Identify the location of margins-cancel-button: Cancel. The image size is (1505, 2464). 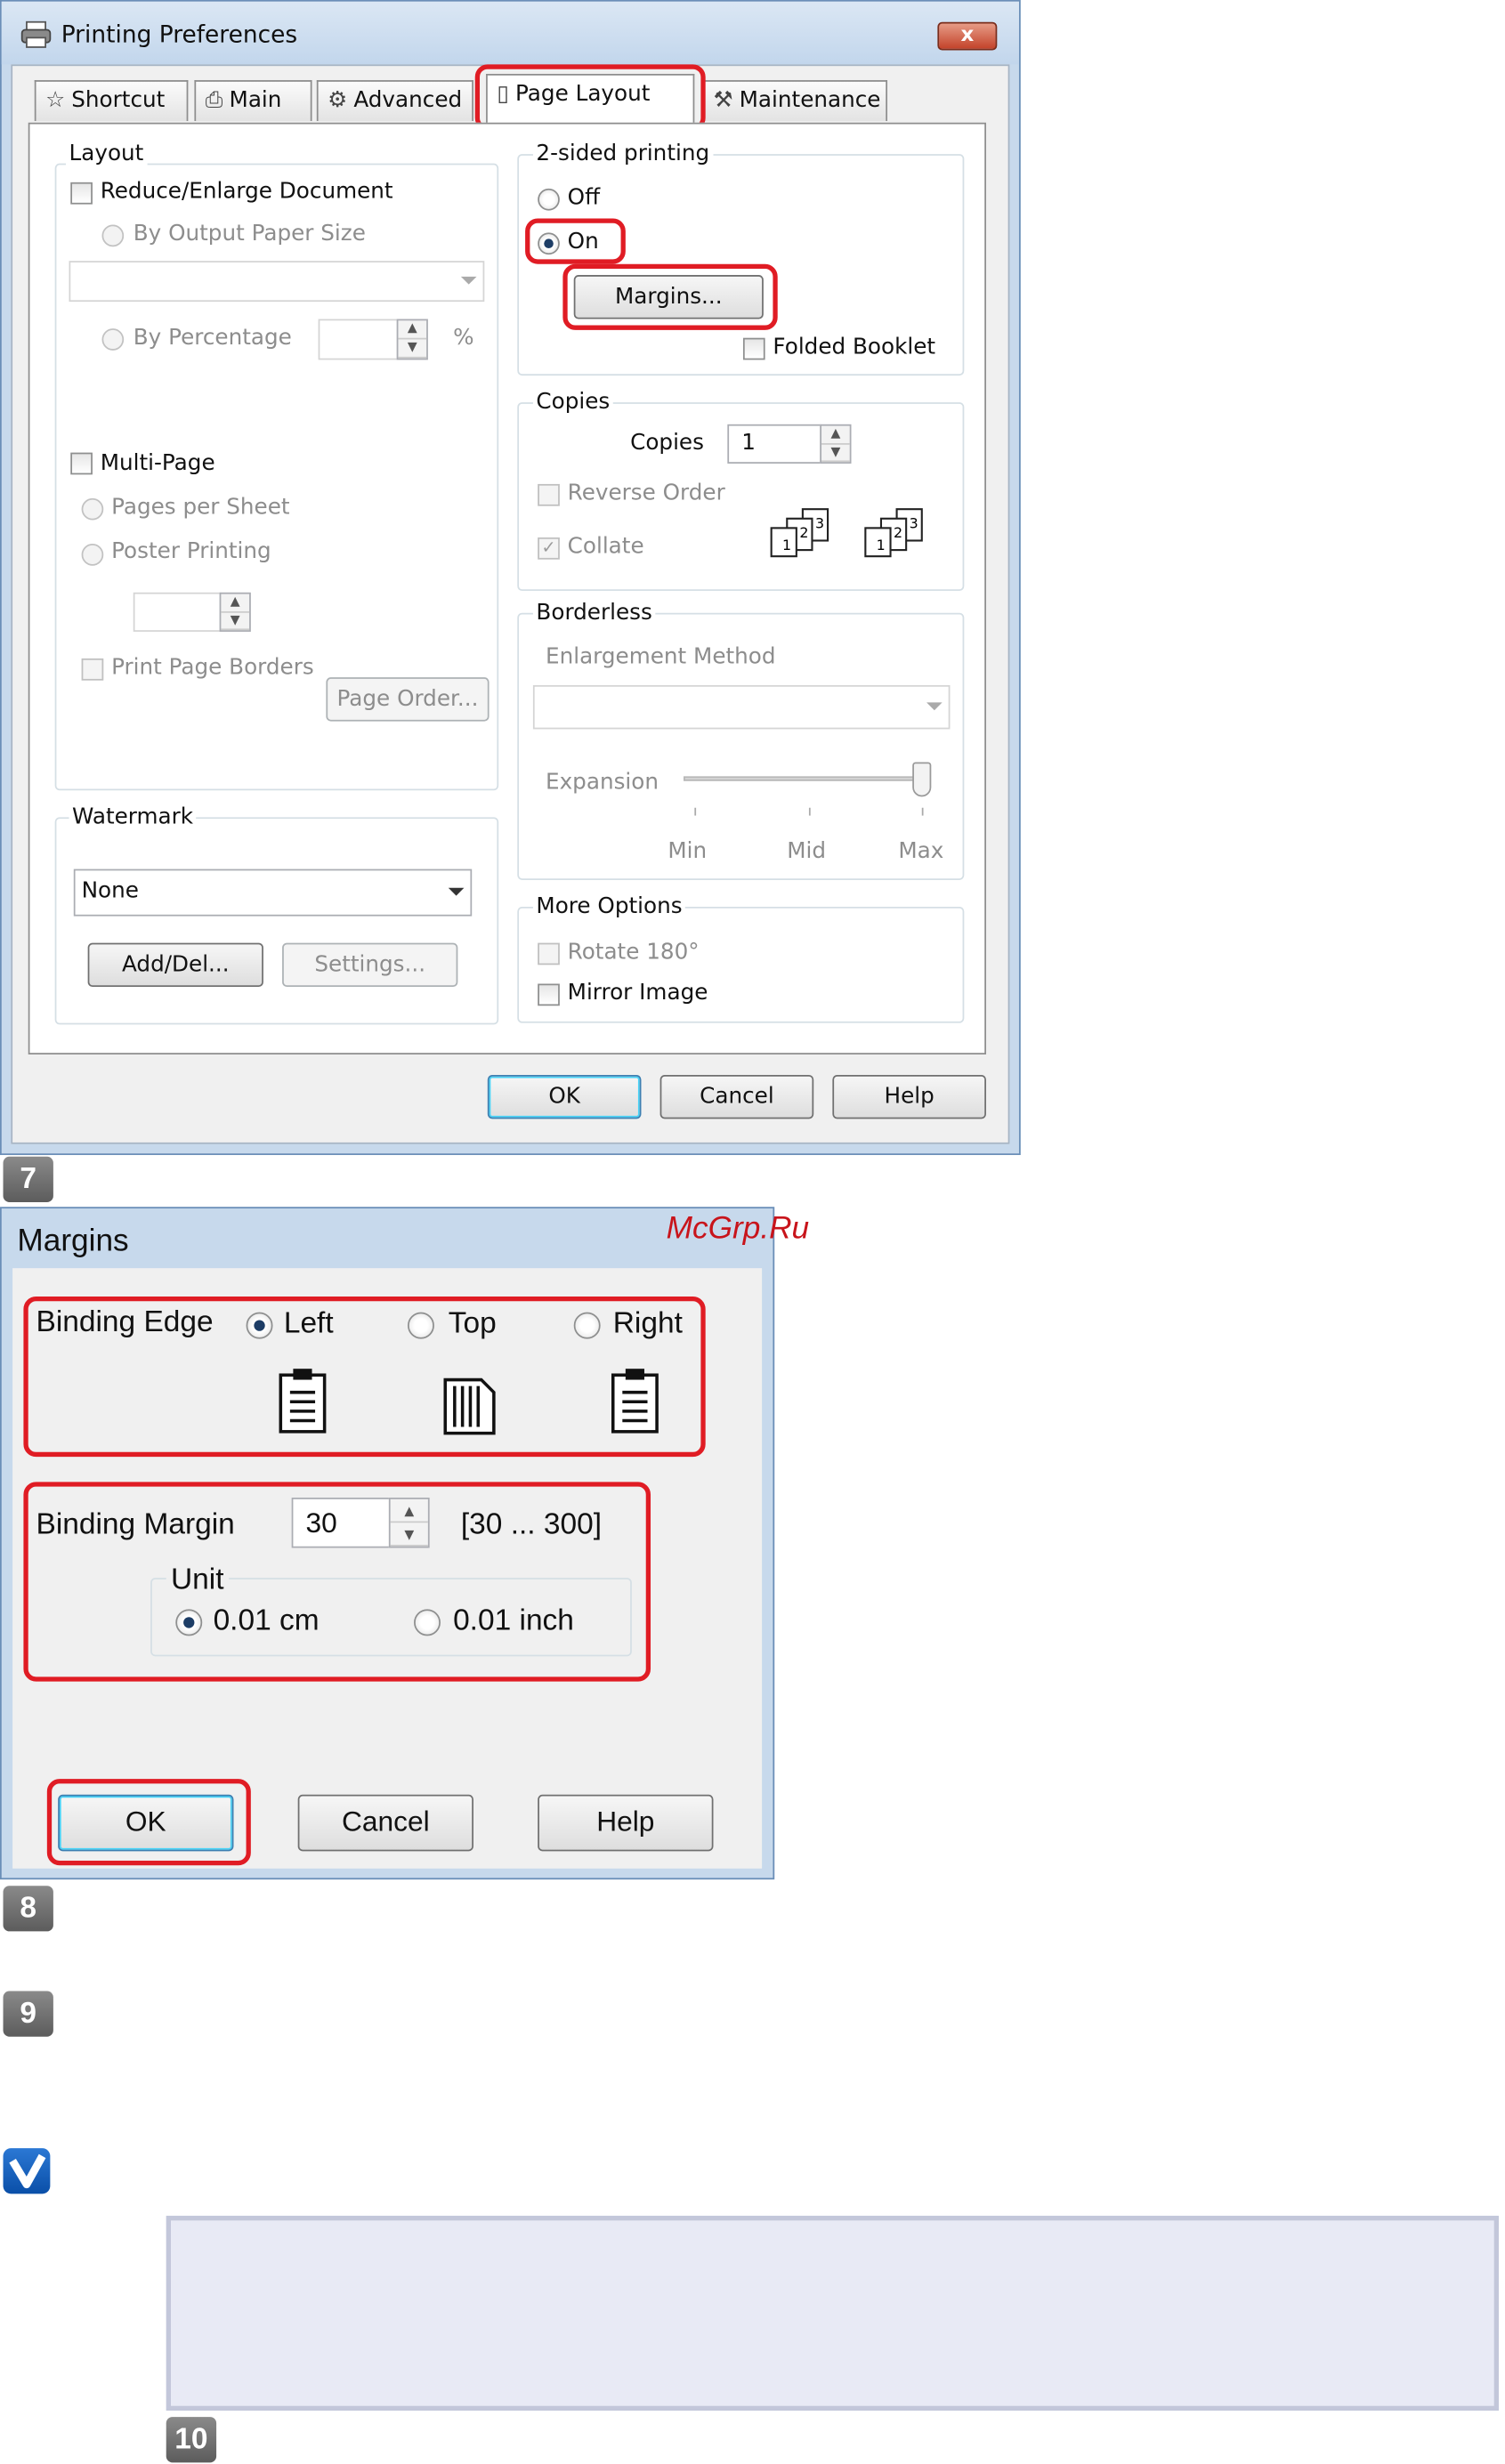
(385, 1823).